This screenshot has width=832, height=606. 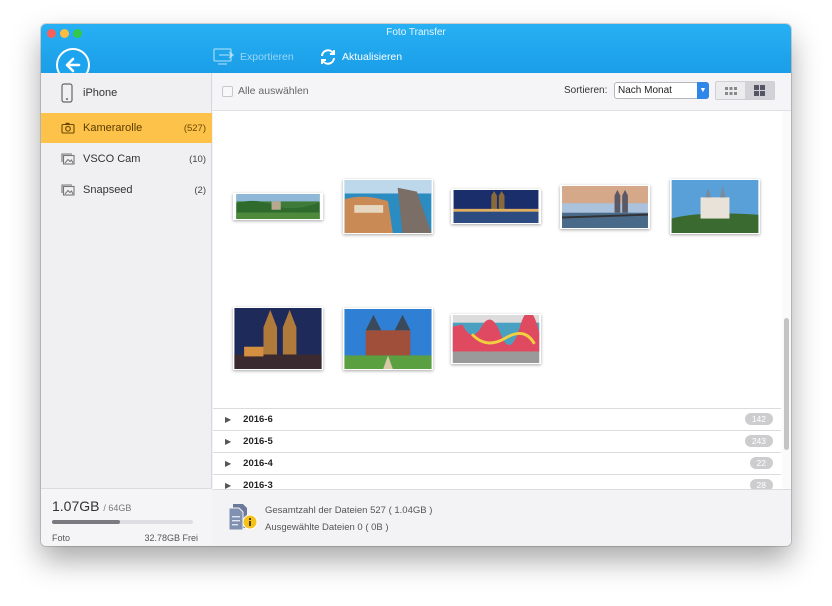 I want to click on device-item: iPhone, so click(x=126, y=93).